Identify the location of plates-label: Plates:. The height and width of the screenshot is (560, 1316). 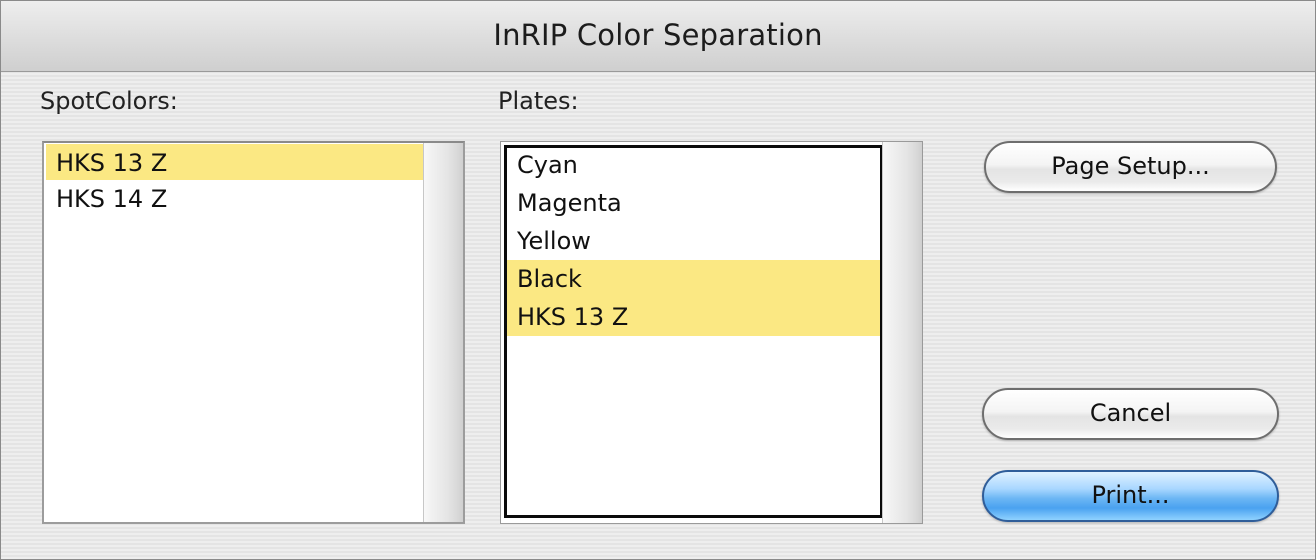
(538, 101).